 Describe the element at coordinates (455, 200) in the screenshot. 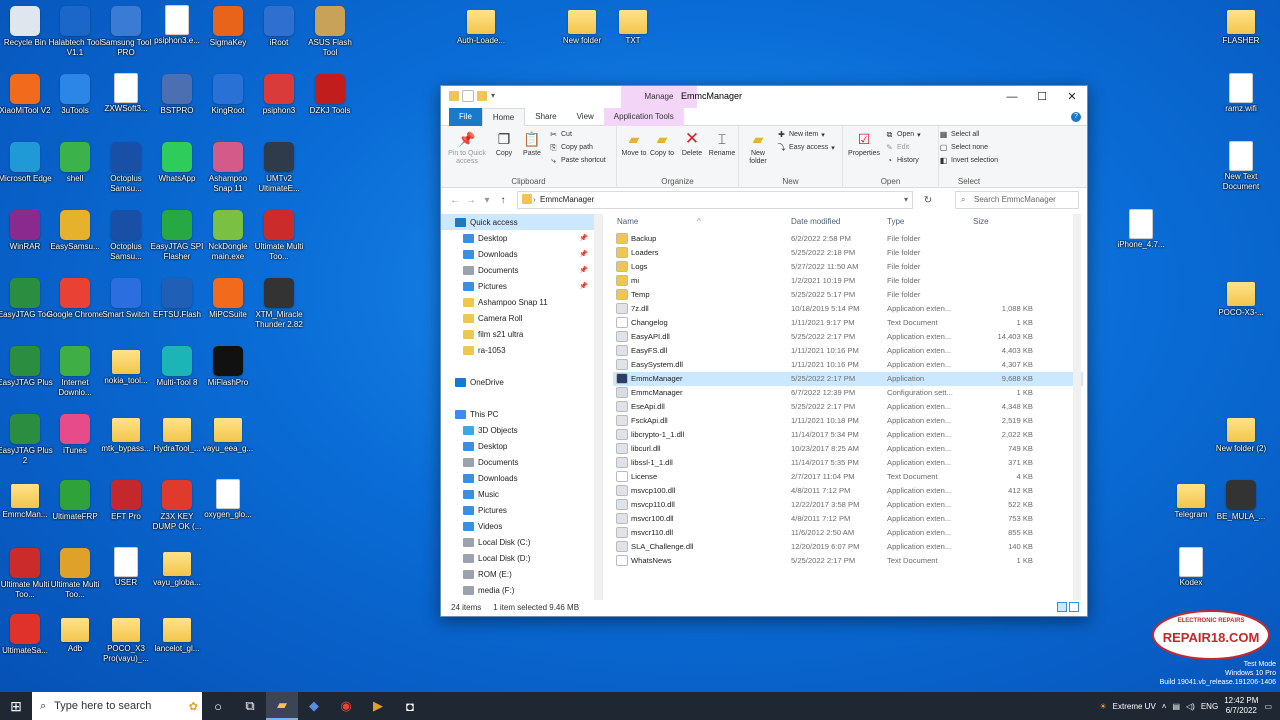

I see `back-button: ←` at that location.